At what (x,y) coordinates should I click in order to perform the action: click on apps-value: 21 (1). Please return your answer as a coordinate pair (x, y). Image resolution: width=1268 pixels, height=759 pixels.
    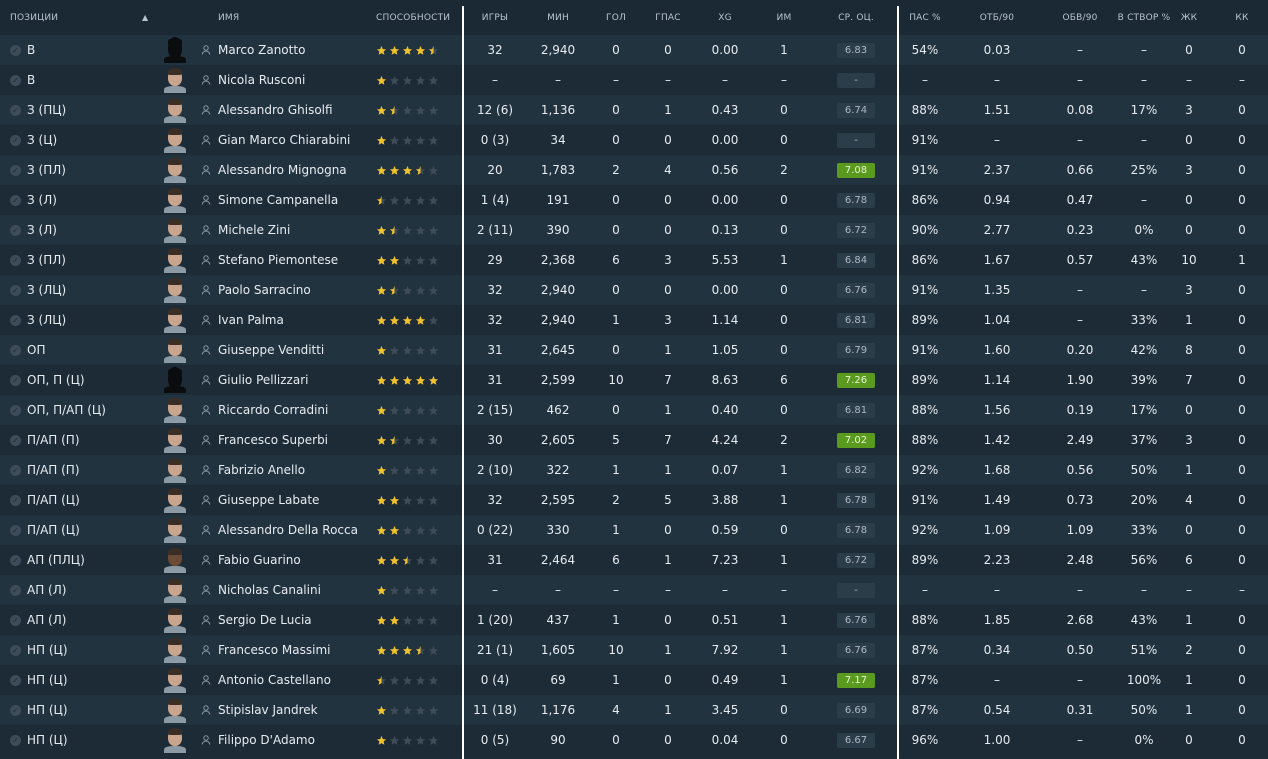
    Looking at the image, I should click on (495, 650).